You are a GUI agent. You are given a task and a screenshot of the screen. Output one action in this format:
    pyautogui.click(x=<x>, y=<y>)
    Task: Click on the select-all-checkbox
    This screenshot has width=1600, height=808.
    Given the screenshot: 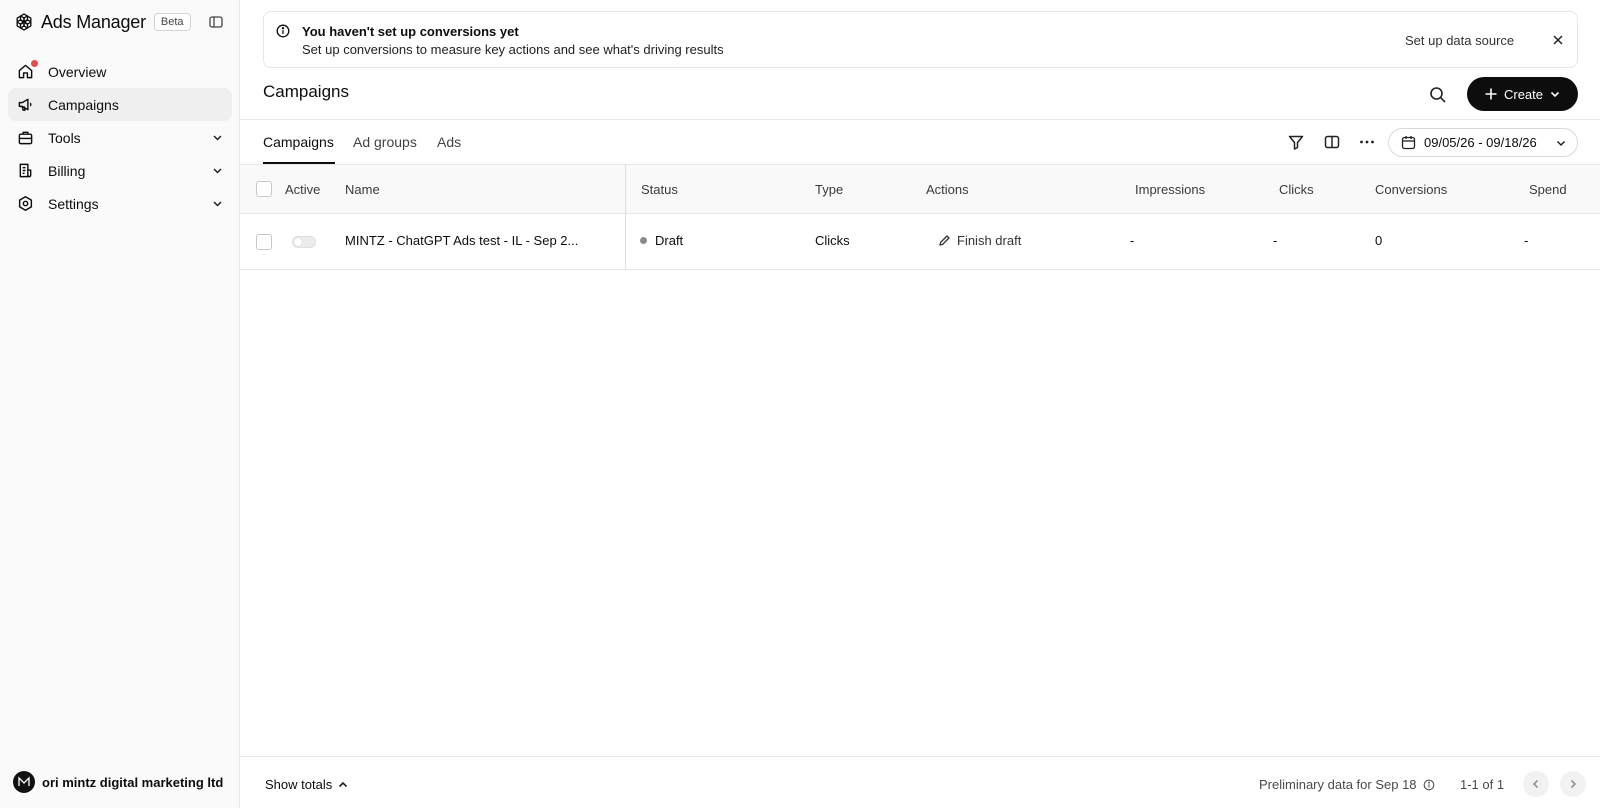 What is the action you would take?
    pyautogui.click(x=264, y=189)
    